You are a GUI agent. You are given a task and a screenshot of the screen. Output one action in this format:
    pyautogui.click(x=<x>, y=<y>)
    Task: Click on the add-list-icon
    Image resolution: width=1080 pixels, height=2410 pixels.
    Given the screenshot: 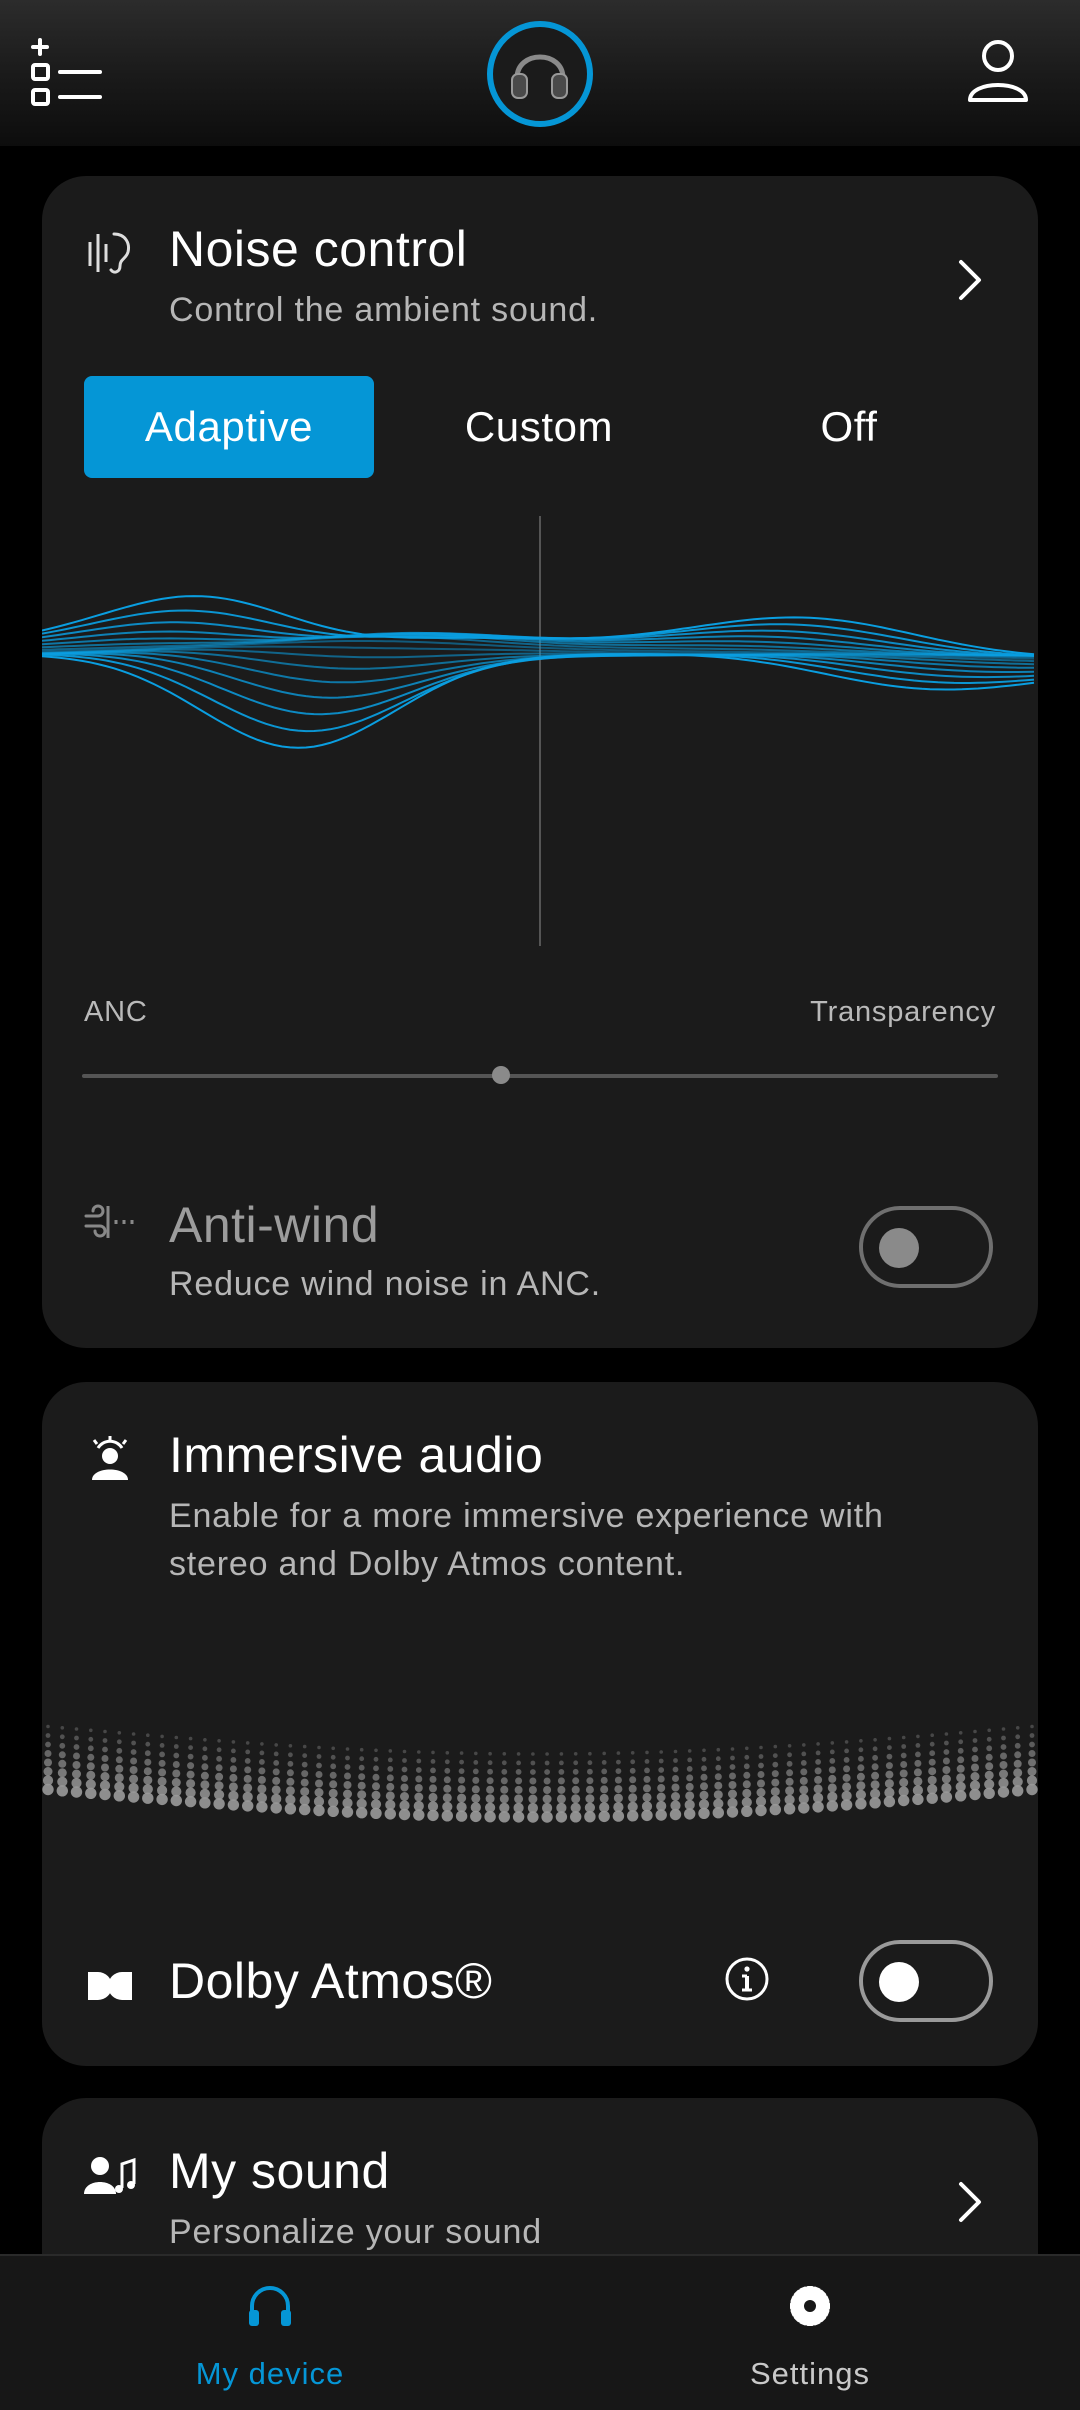 What is the action you would take?
    pyautogui.click(x=68, y=74)
    